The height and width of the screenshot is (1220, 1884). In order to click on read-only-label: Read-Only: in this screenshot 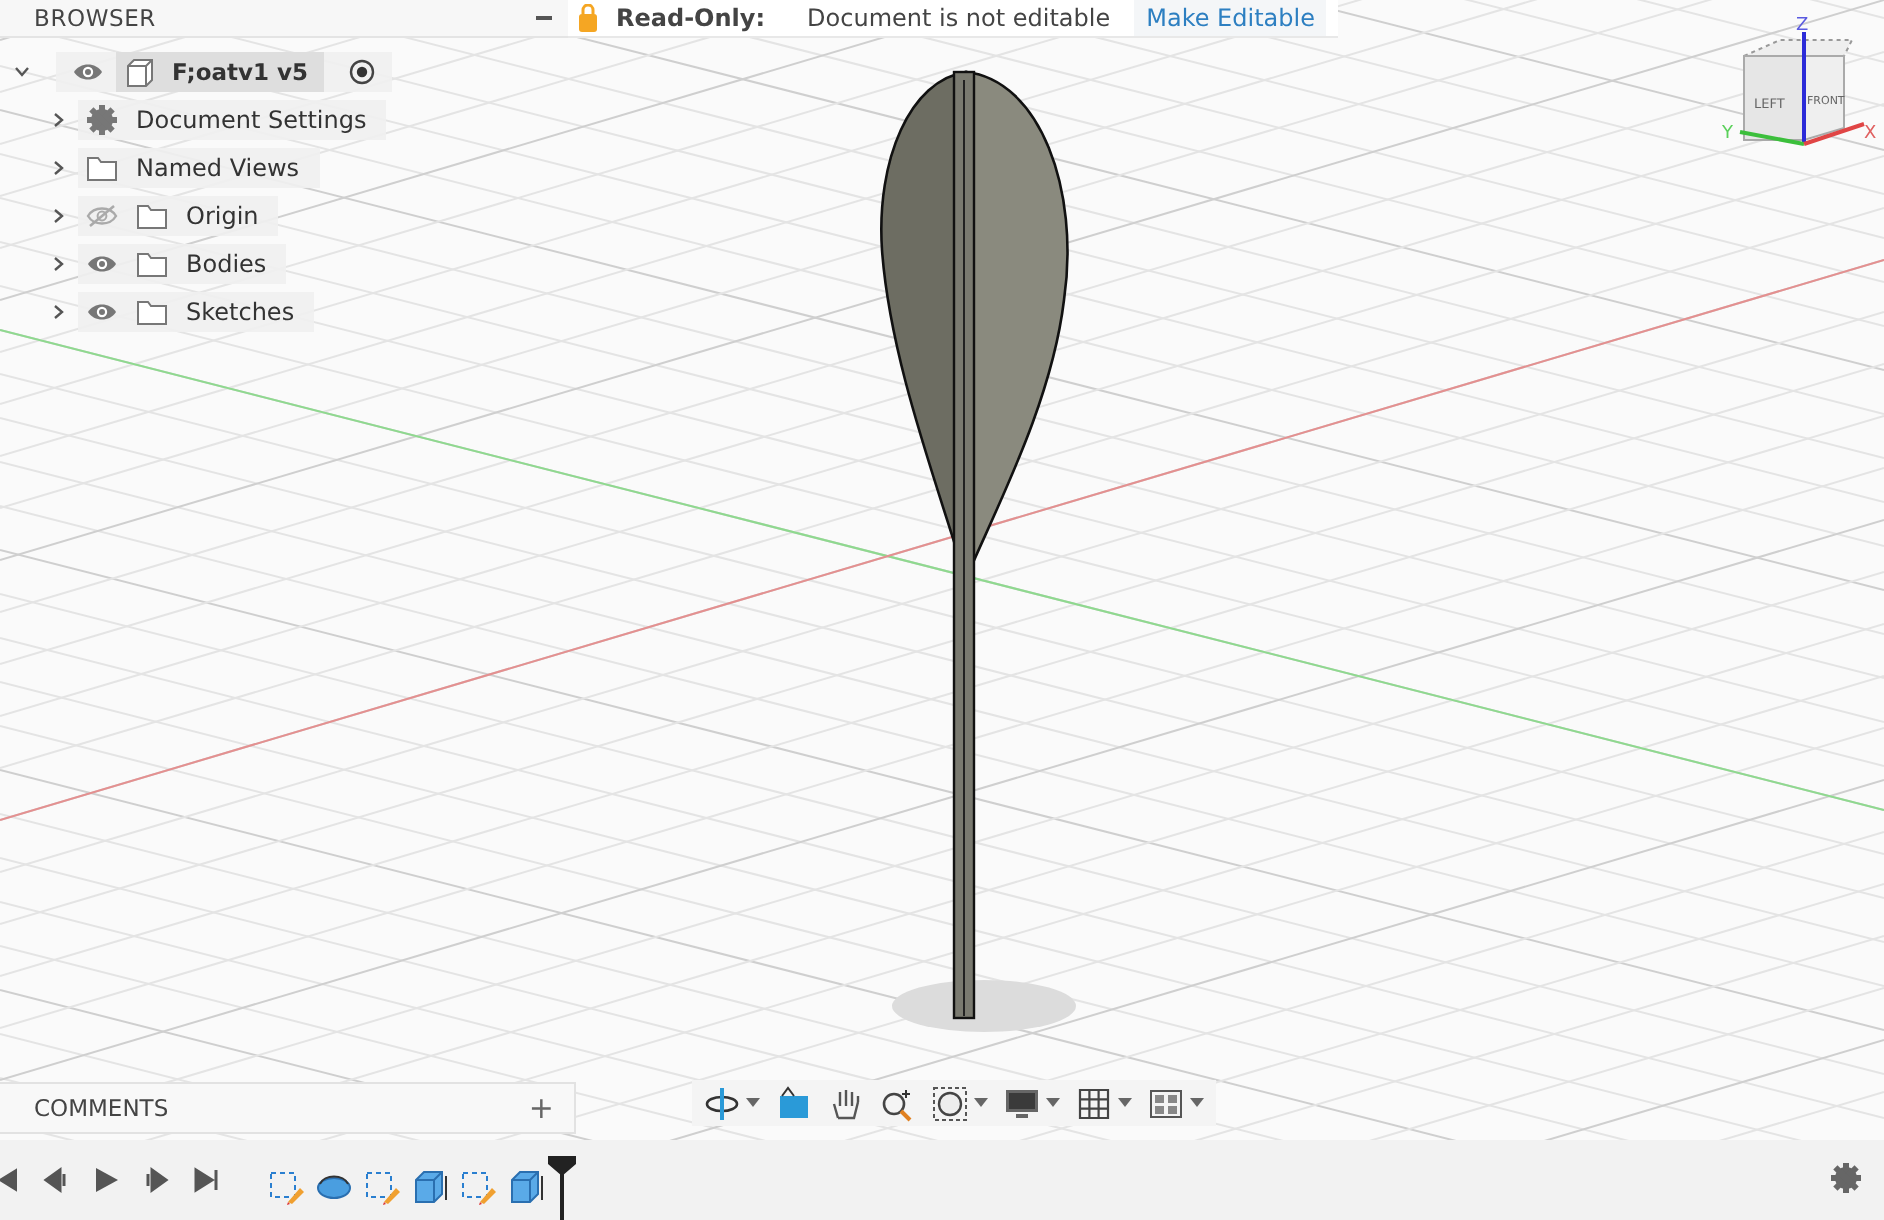, I will do `click(691, 18)`.